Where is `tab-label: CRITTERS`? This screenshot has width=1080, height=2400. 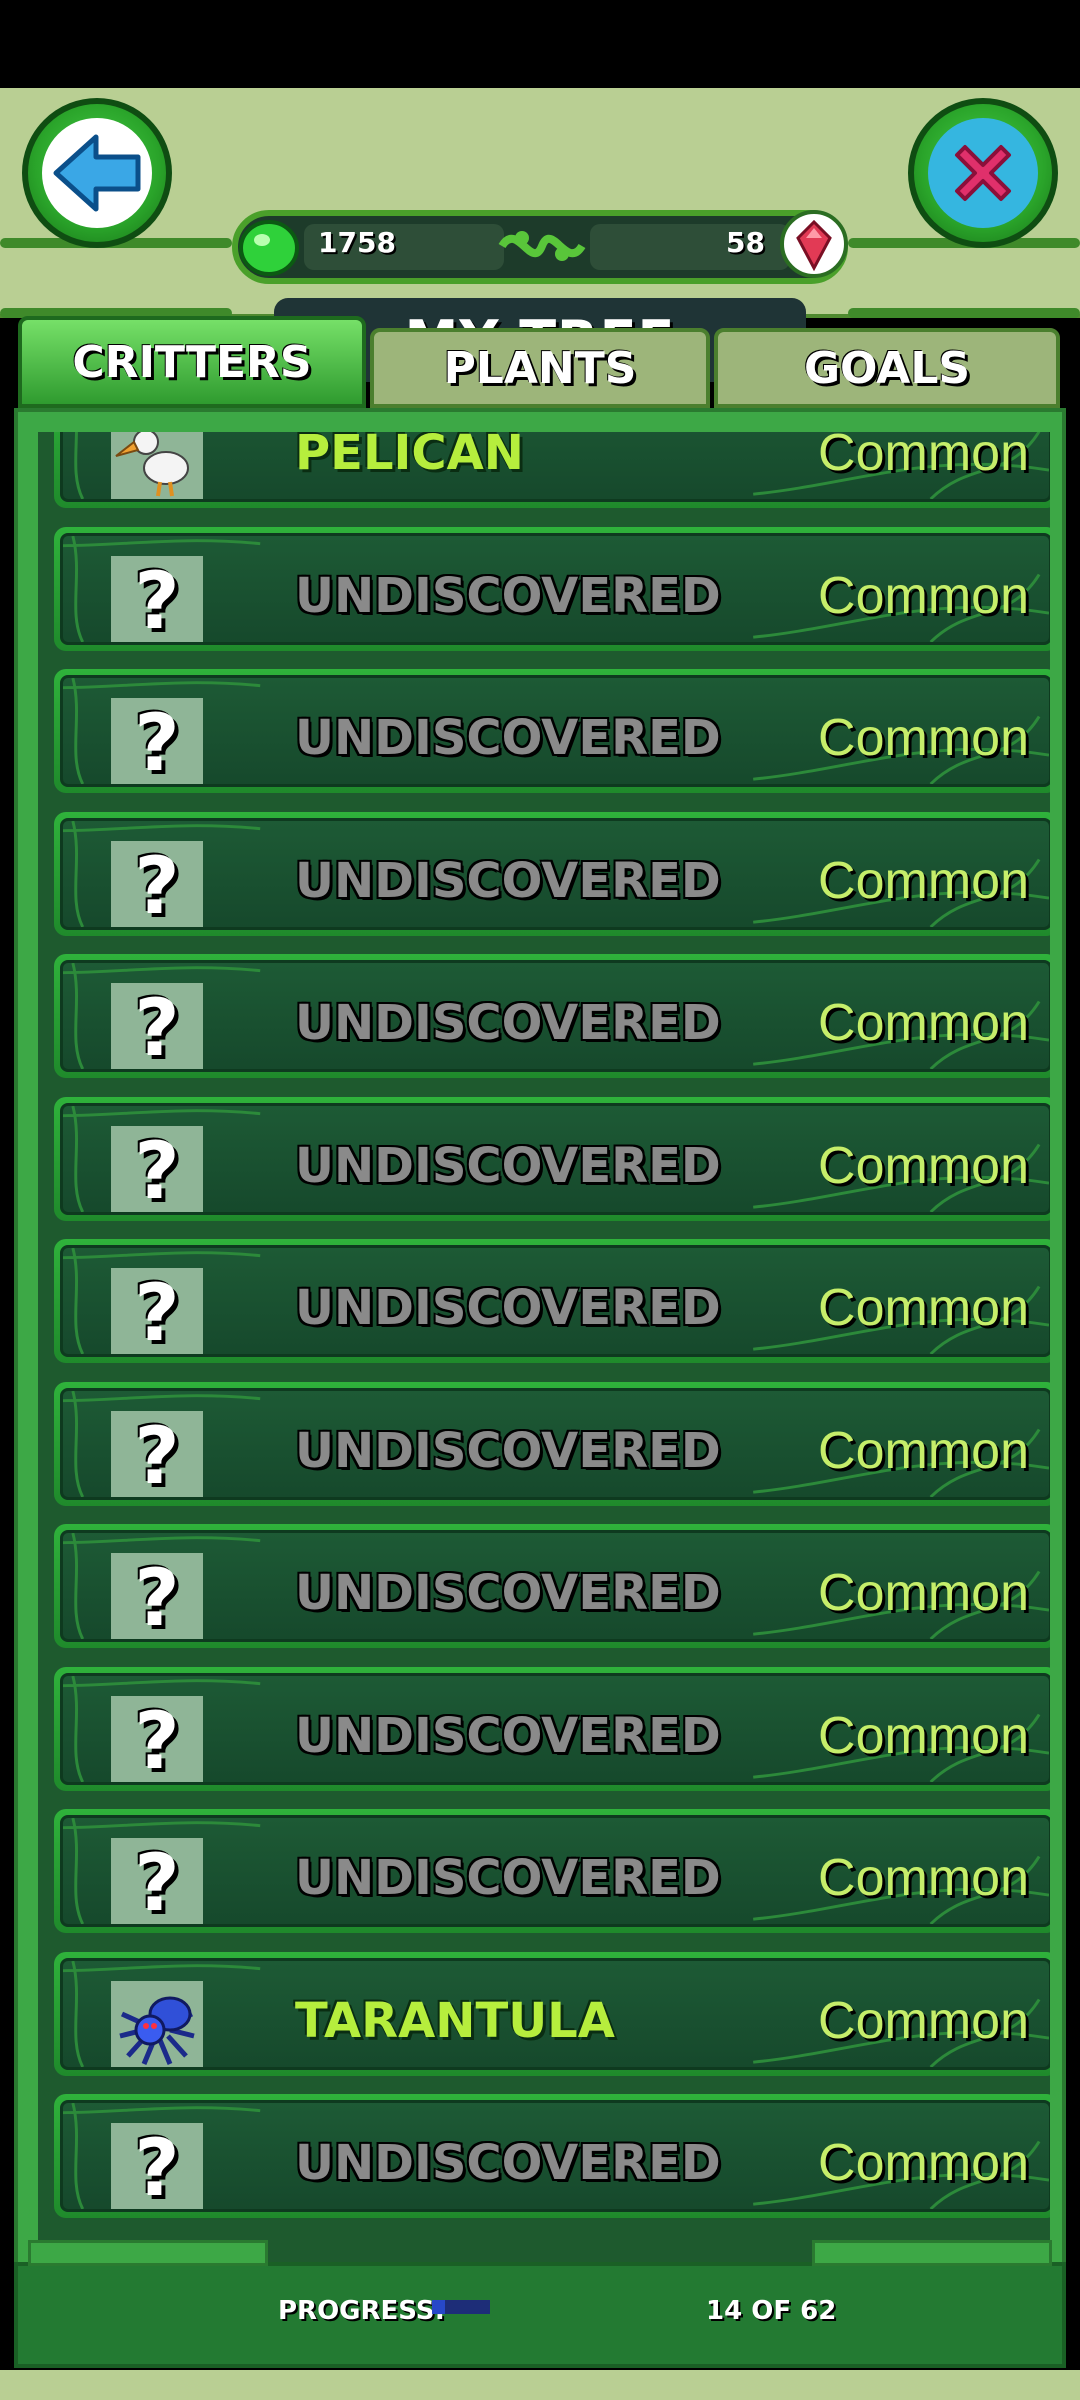
tab-label: CRITTERS is located at coordinates (192, 362).